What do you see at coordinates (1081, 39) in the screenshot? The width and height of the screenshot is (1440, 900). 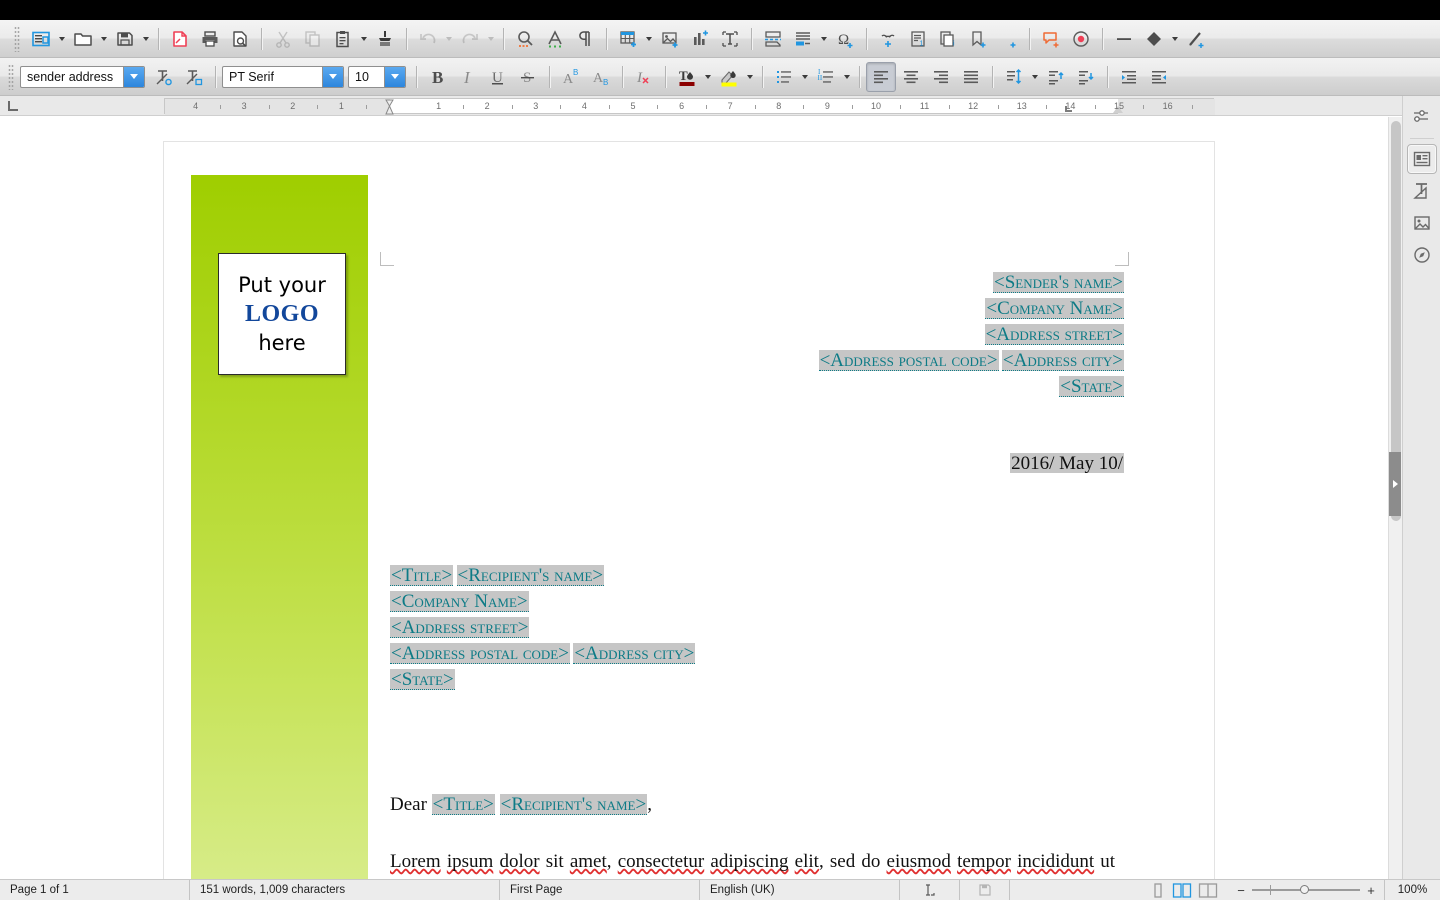 I see `track-changes-button` at bounding box center [1081, 39].